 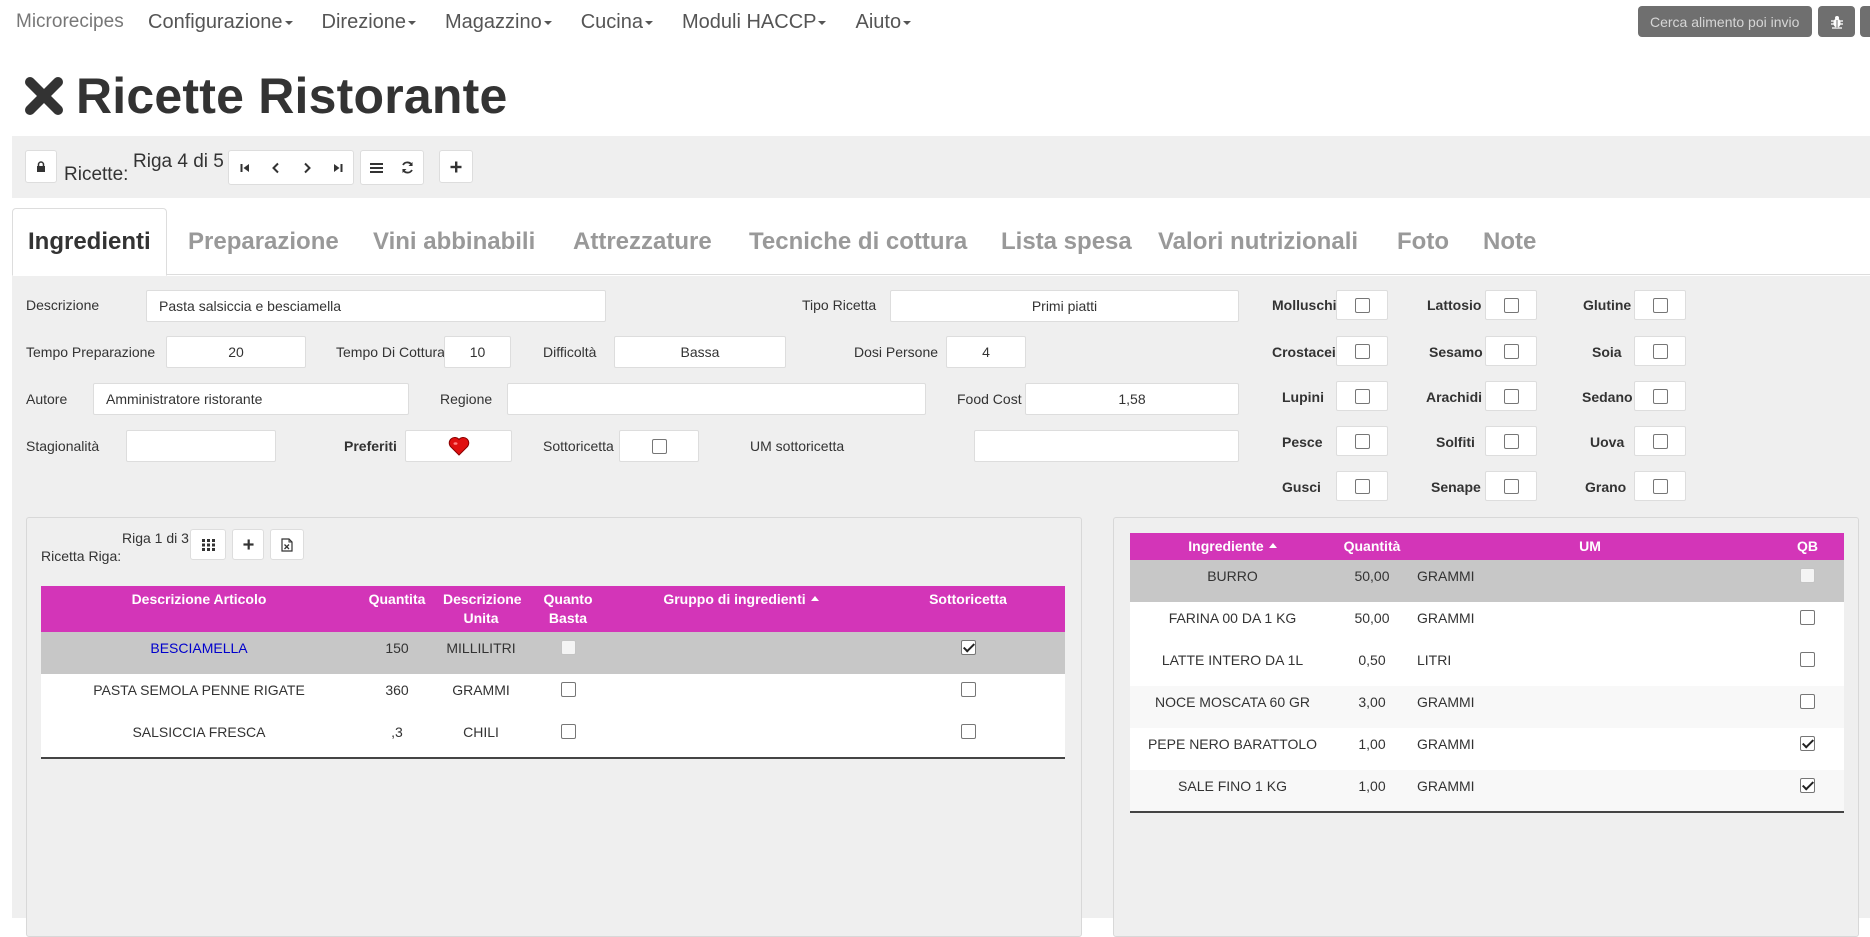 What do you see at coordinates (208, 544) in the screenshot?
I see `grid-view-button` at bounding box center [208, 544].